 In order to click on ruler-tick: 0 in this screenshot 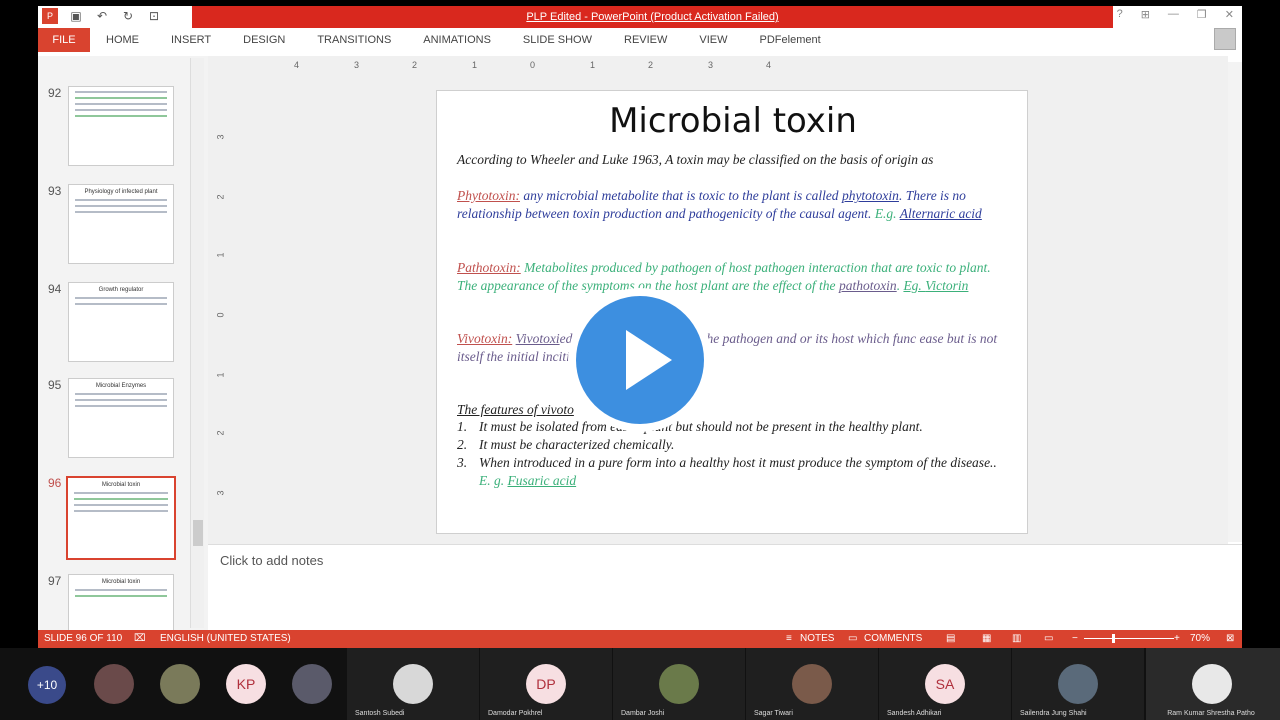, I will do `click(220, 315)`.